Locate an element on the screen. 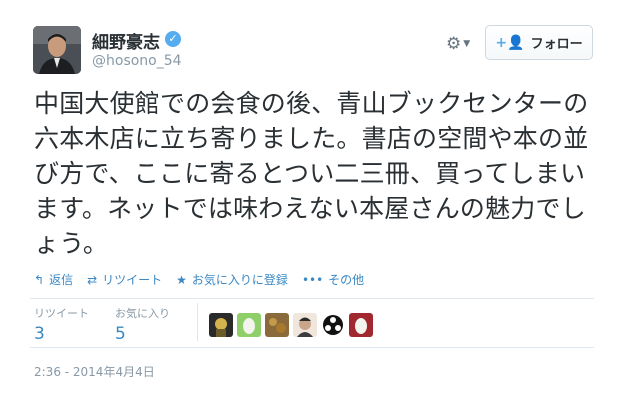 This screenshot has height=413, width=629. favorite-button: ★ お気に入りに登録 is located at coordinates (232, 279).